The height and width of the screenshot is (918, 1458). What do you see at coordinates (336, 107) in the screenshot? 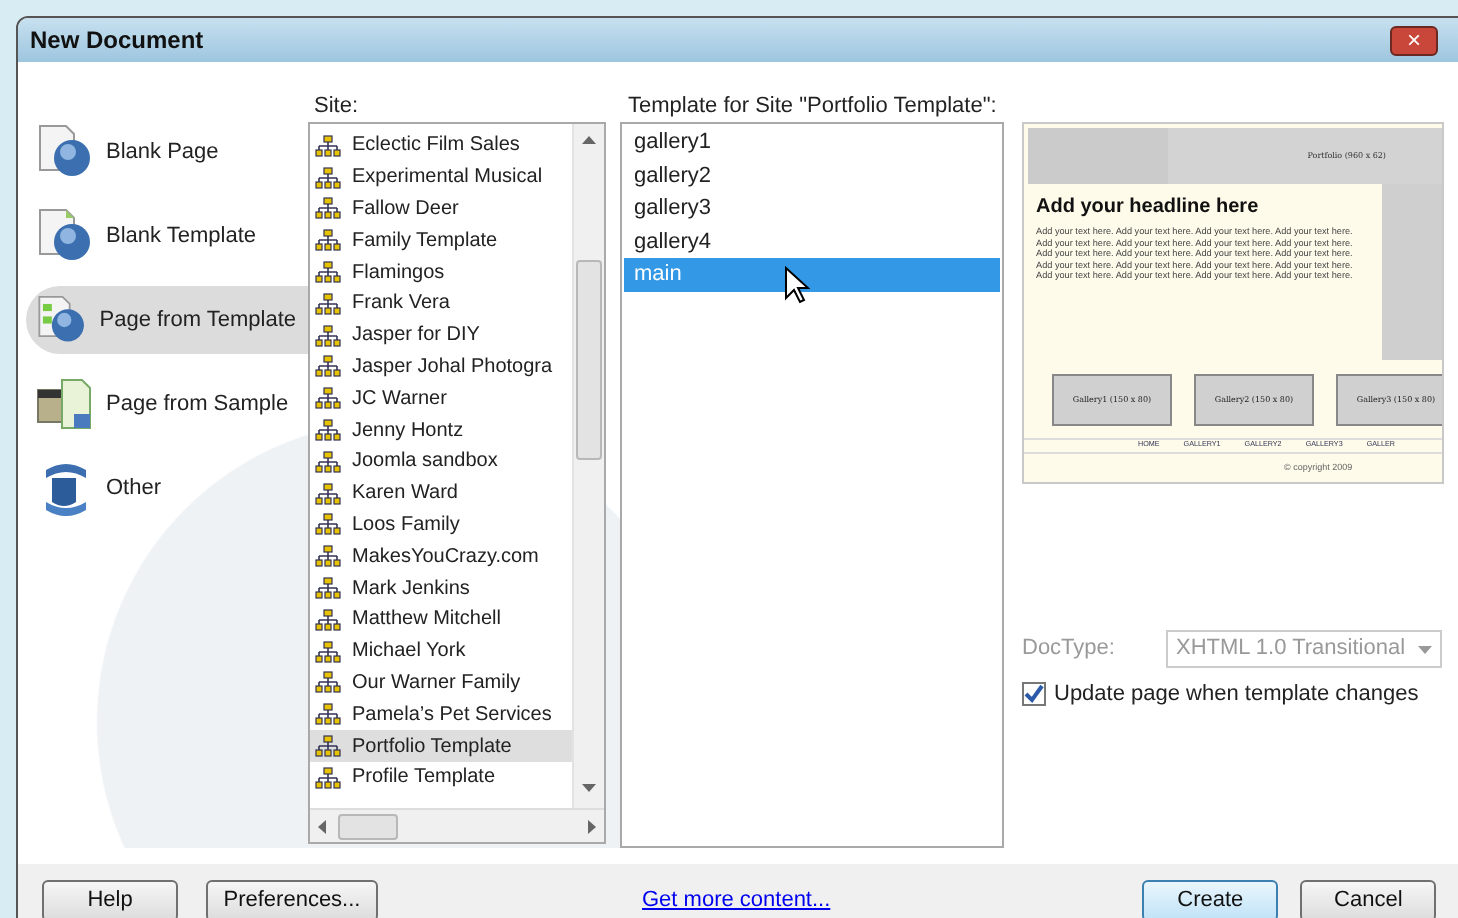
I see `site-label: Site:` at bounding box center [336, 107].